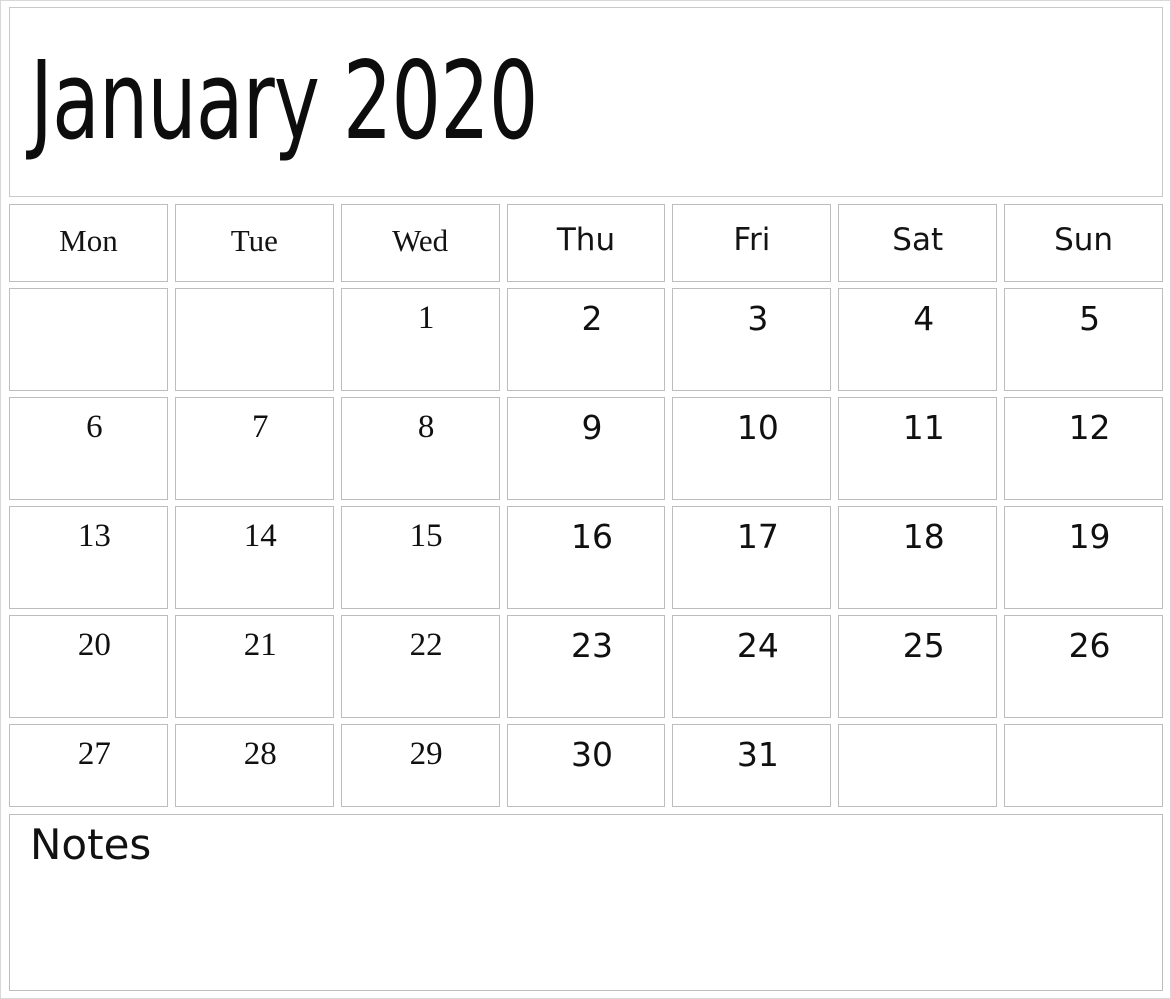 The image size is (1171, 999). I want to click on calendar-cell-day: 30, so click(586, 765).